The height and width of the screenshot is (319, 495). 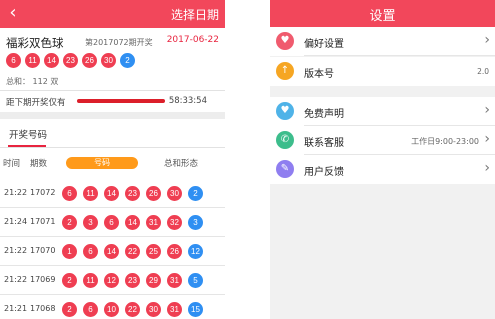 I want to click on countdown-label: 距下期开奖仅有, so click(x=36, y=103).